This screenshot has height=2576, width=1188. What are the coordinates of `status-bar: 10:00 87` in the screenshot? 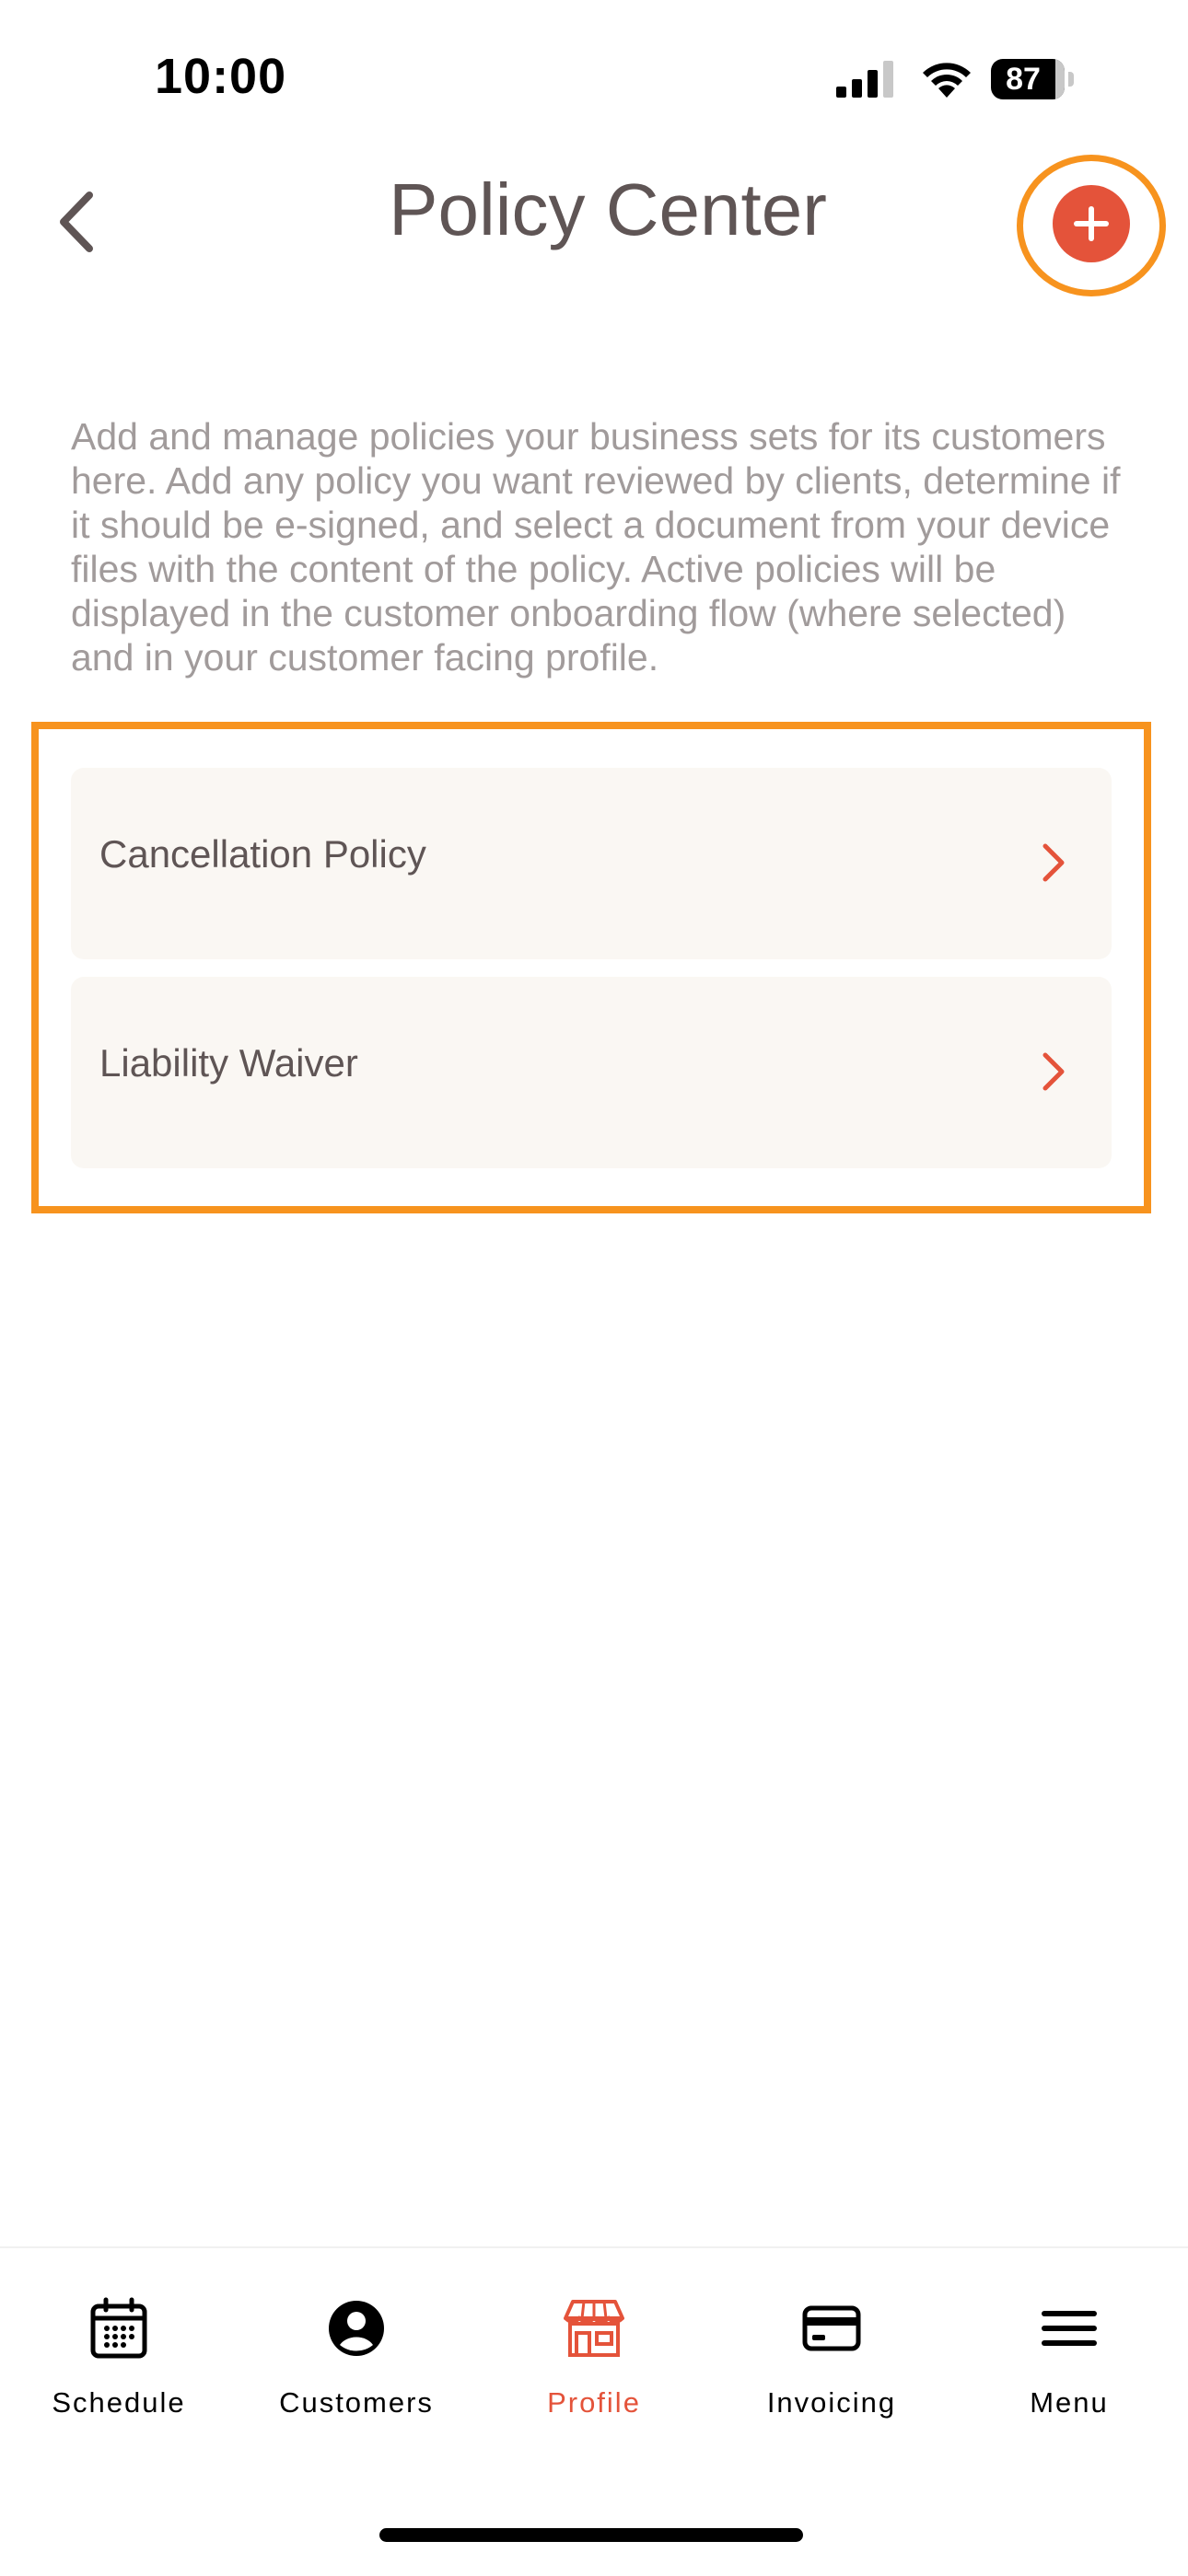 It's located at (594, 78).